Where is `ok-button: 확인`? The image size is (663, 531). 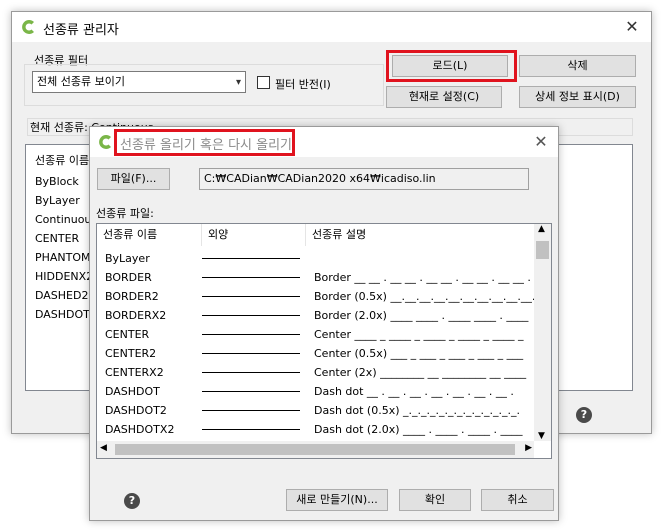
ok-button: 확인 is located at coordinates (435, 500).